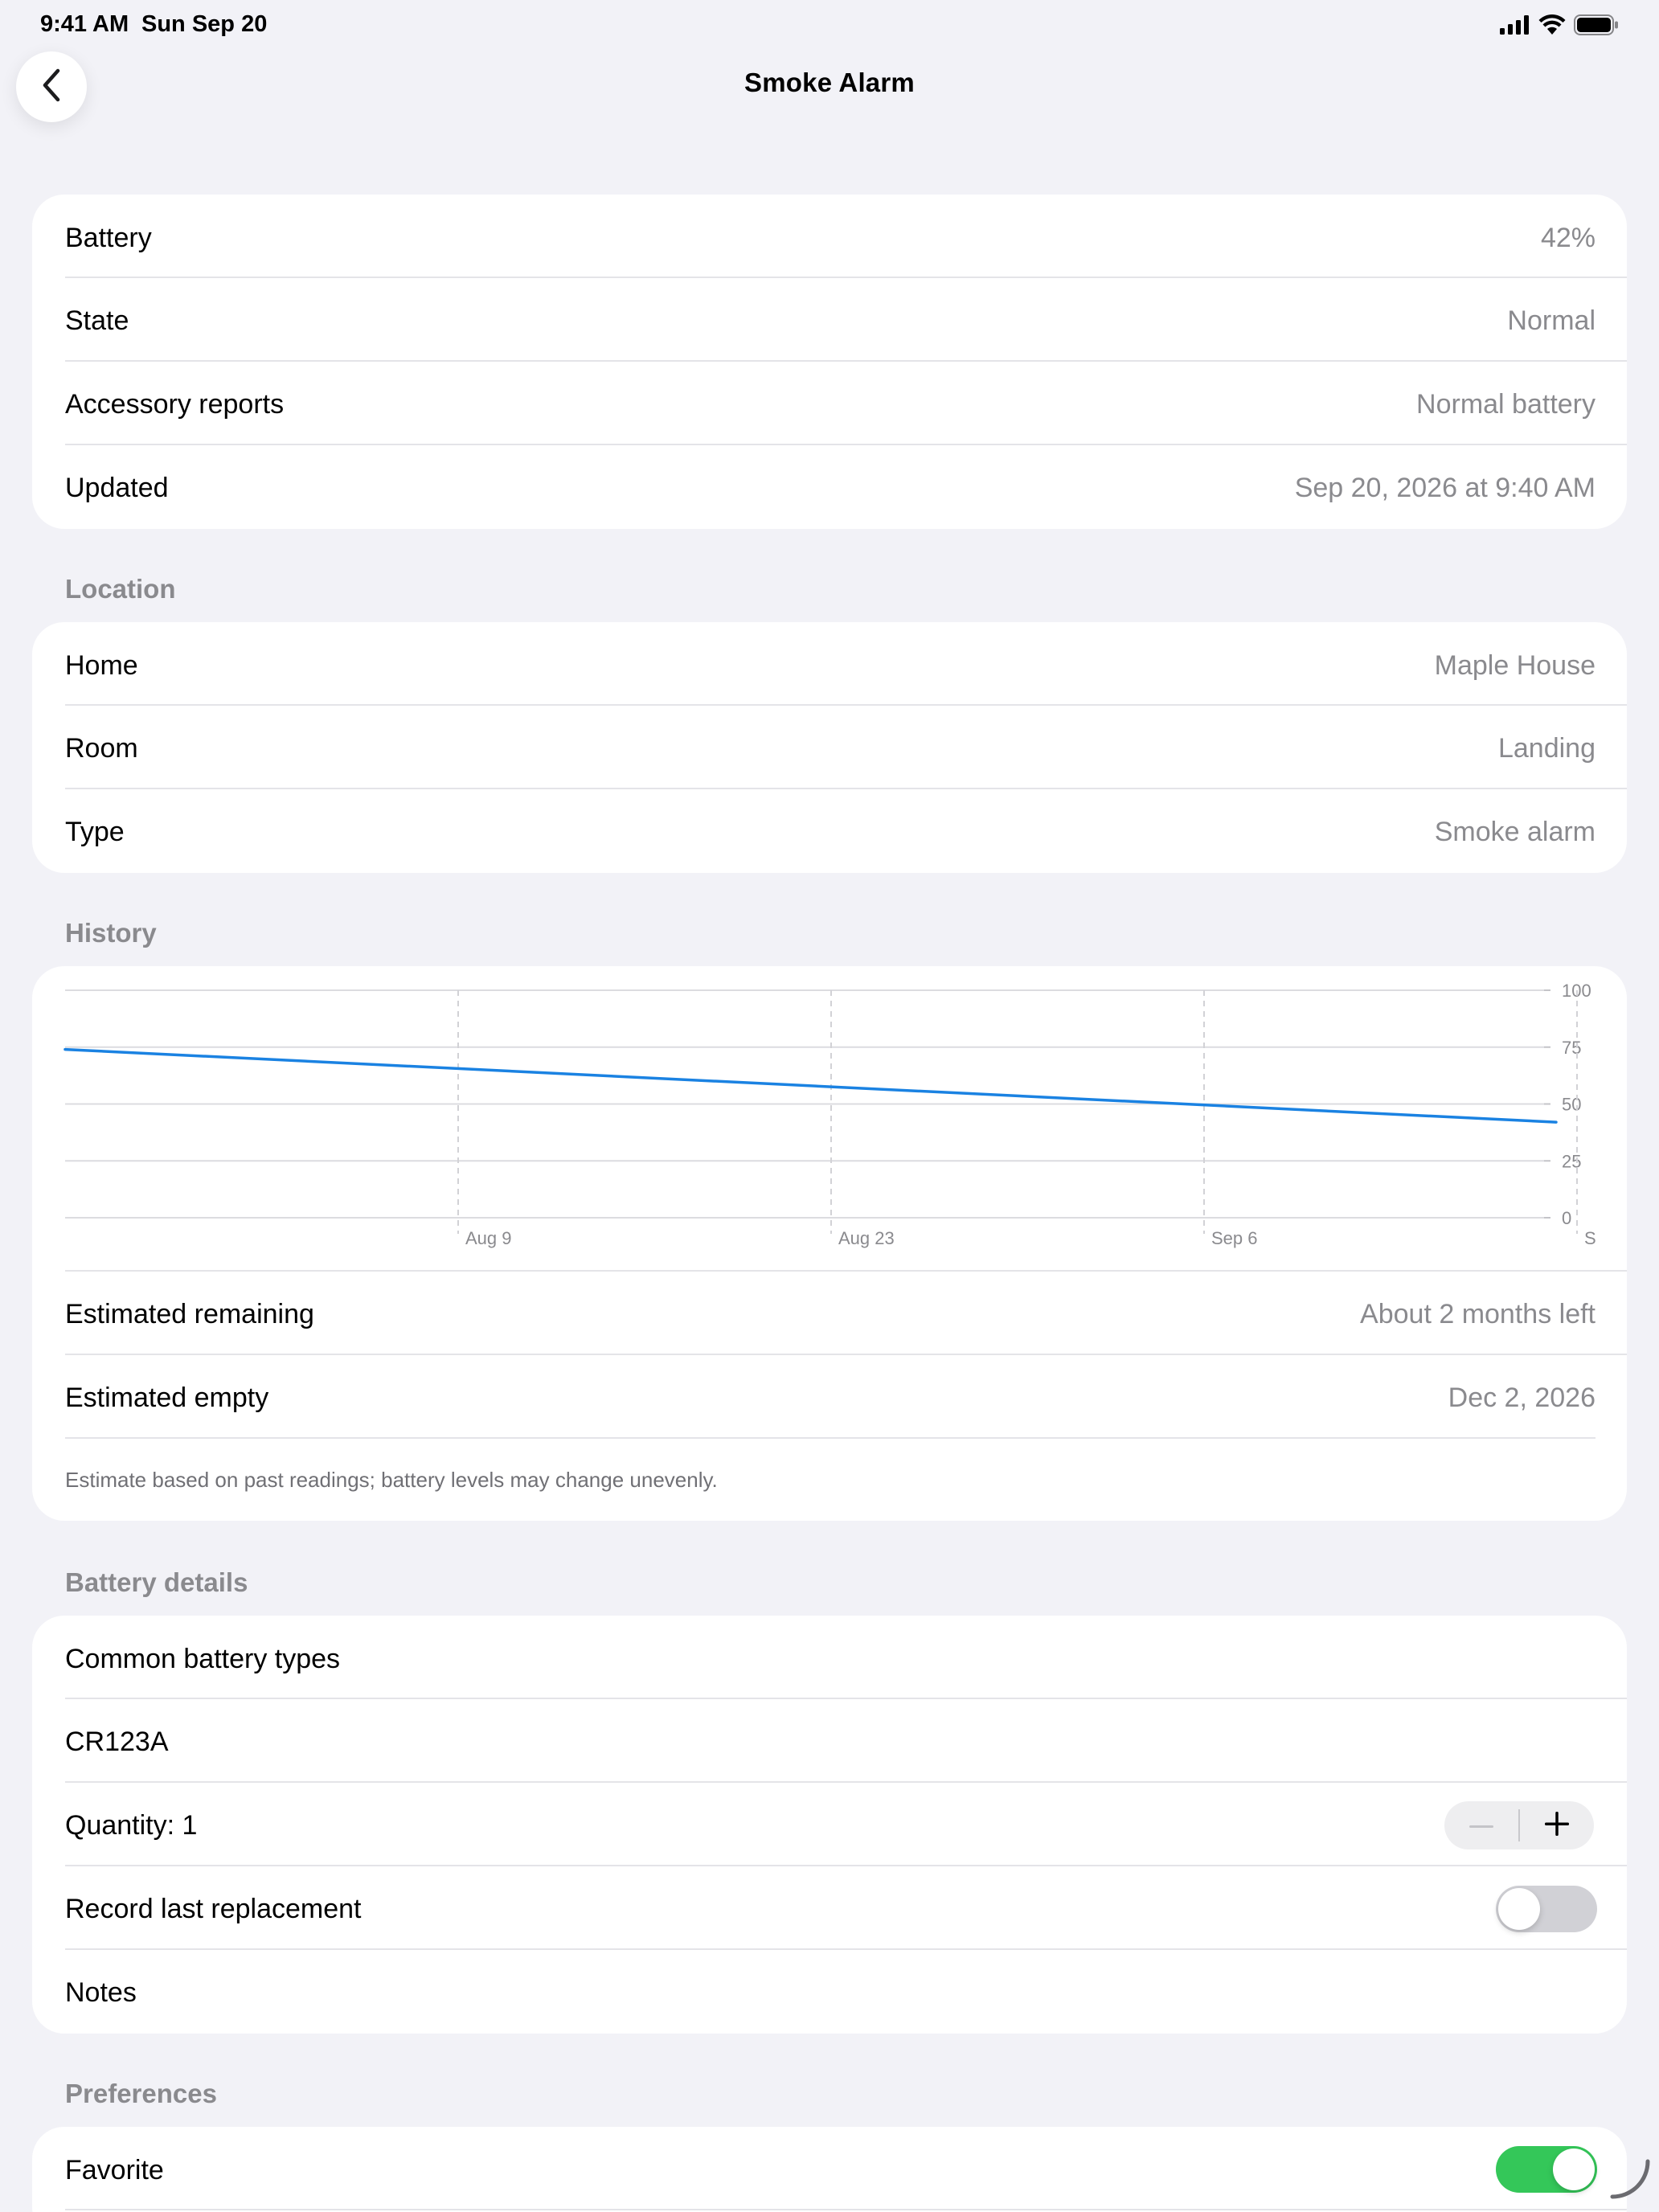 The image size is (1659, 2212). Describe the element at coordinates (830, 1993) in the screenshot. I see `notes-row: Notes` at that location.